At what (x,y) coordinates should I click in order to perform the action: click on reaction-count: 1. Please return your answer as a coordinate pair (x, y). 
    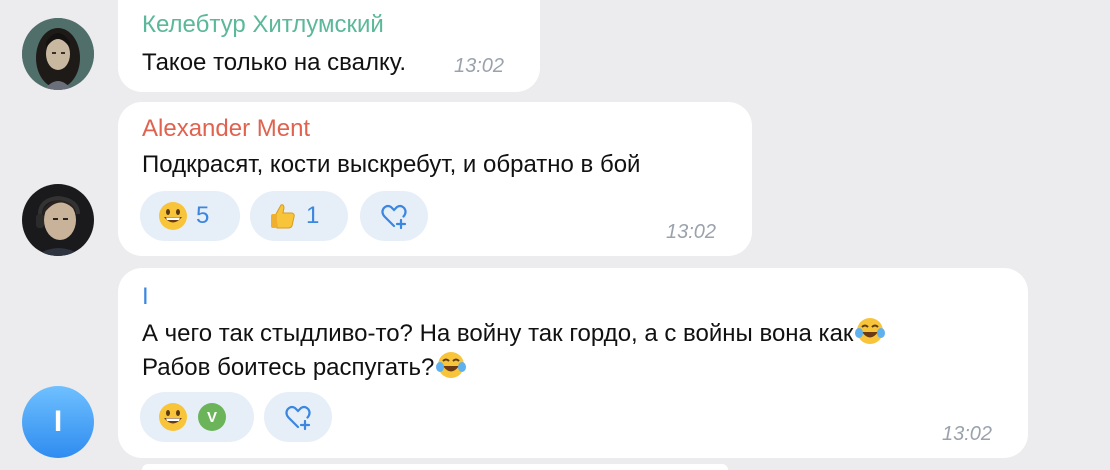
    Looking at the image, I should click on (313, 215).